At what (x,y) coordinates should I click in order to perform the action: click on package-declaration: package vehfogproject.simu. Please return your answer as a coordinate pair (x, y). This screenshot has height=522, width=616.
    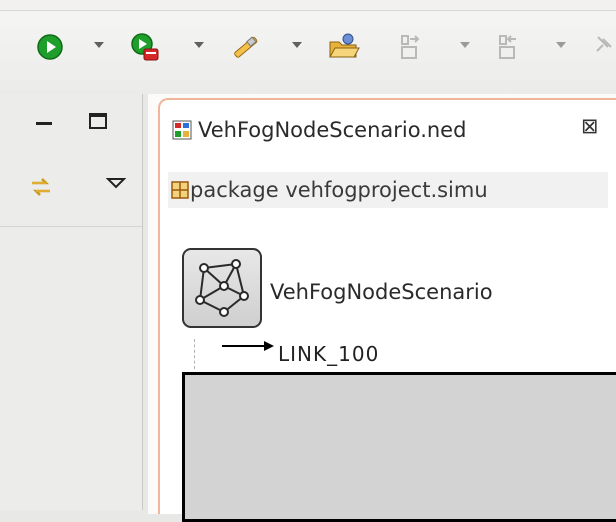
    Looking at the image, I should click on (339, 190).